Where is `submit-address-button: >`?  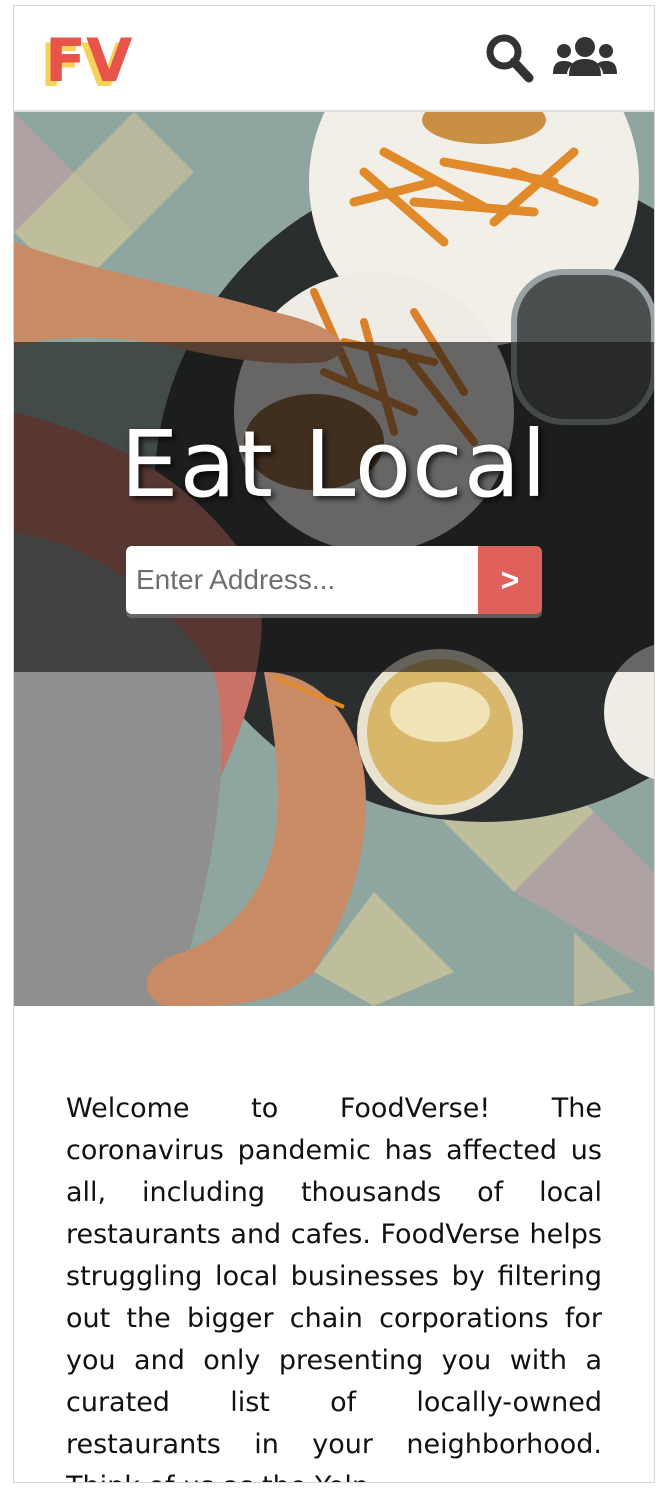 submit-address-button: > is located at coordinates (510, 580).